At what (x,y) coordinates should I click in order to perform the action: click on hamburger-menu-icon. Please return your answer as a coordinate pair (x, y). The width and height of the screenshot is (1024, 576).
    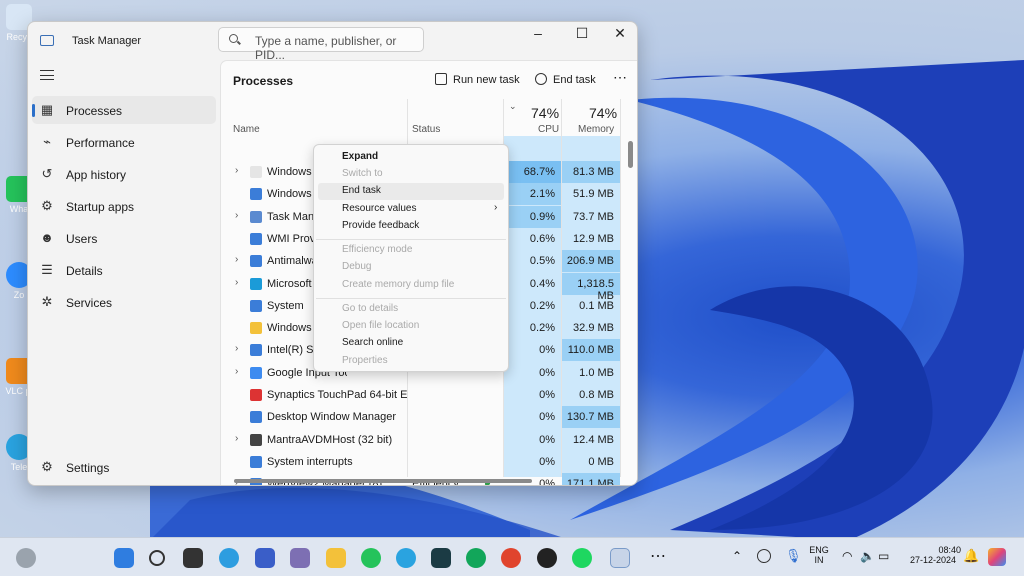
    Looking at the image, I should click on (47, 75).